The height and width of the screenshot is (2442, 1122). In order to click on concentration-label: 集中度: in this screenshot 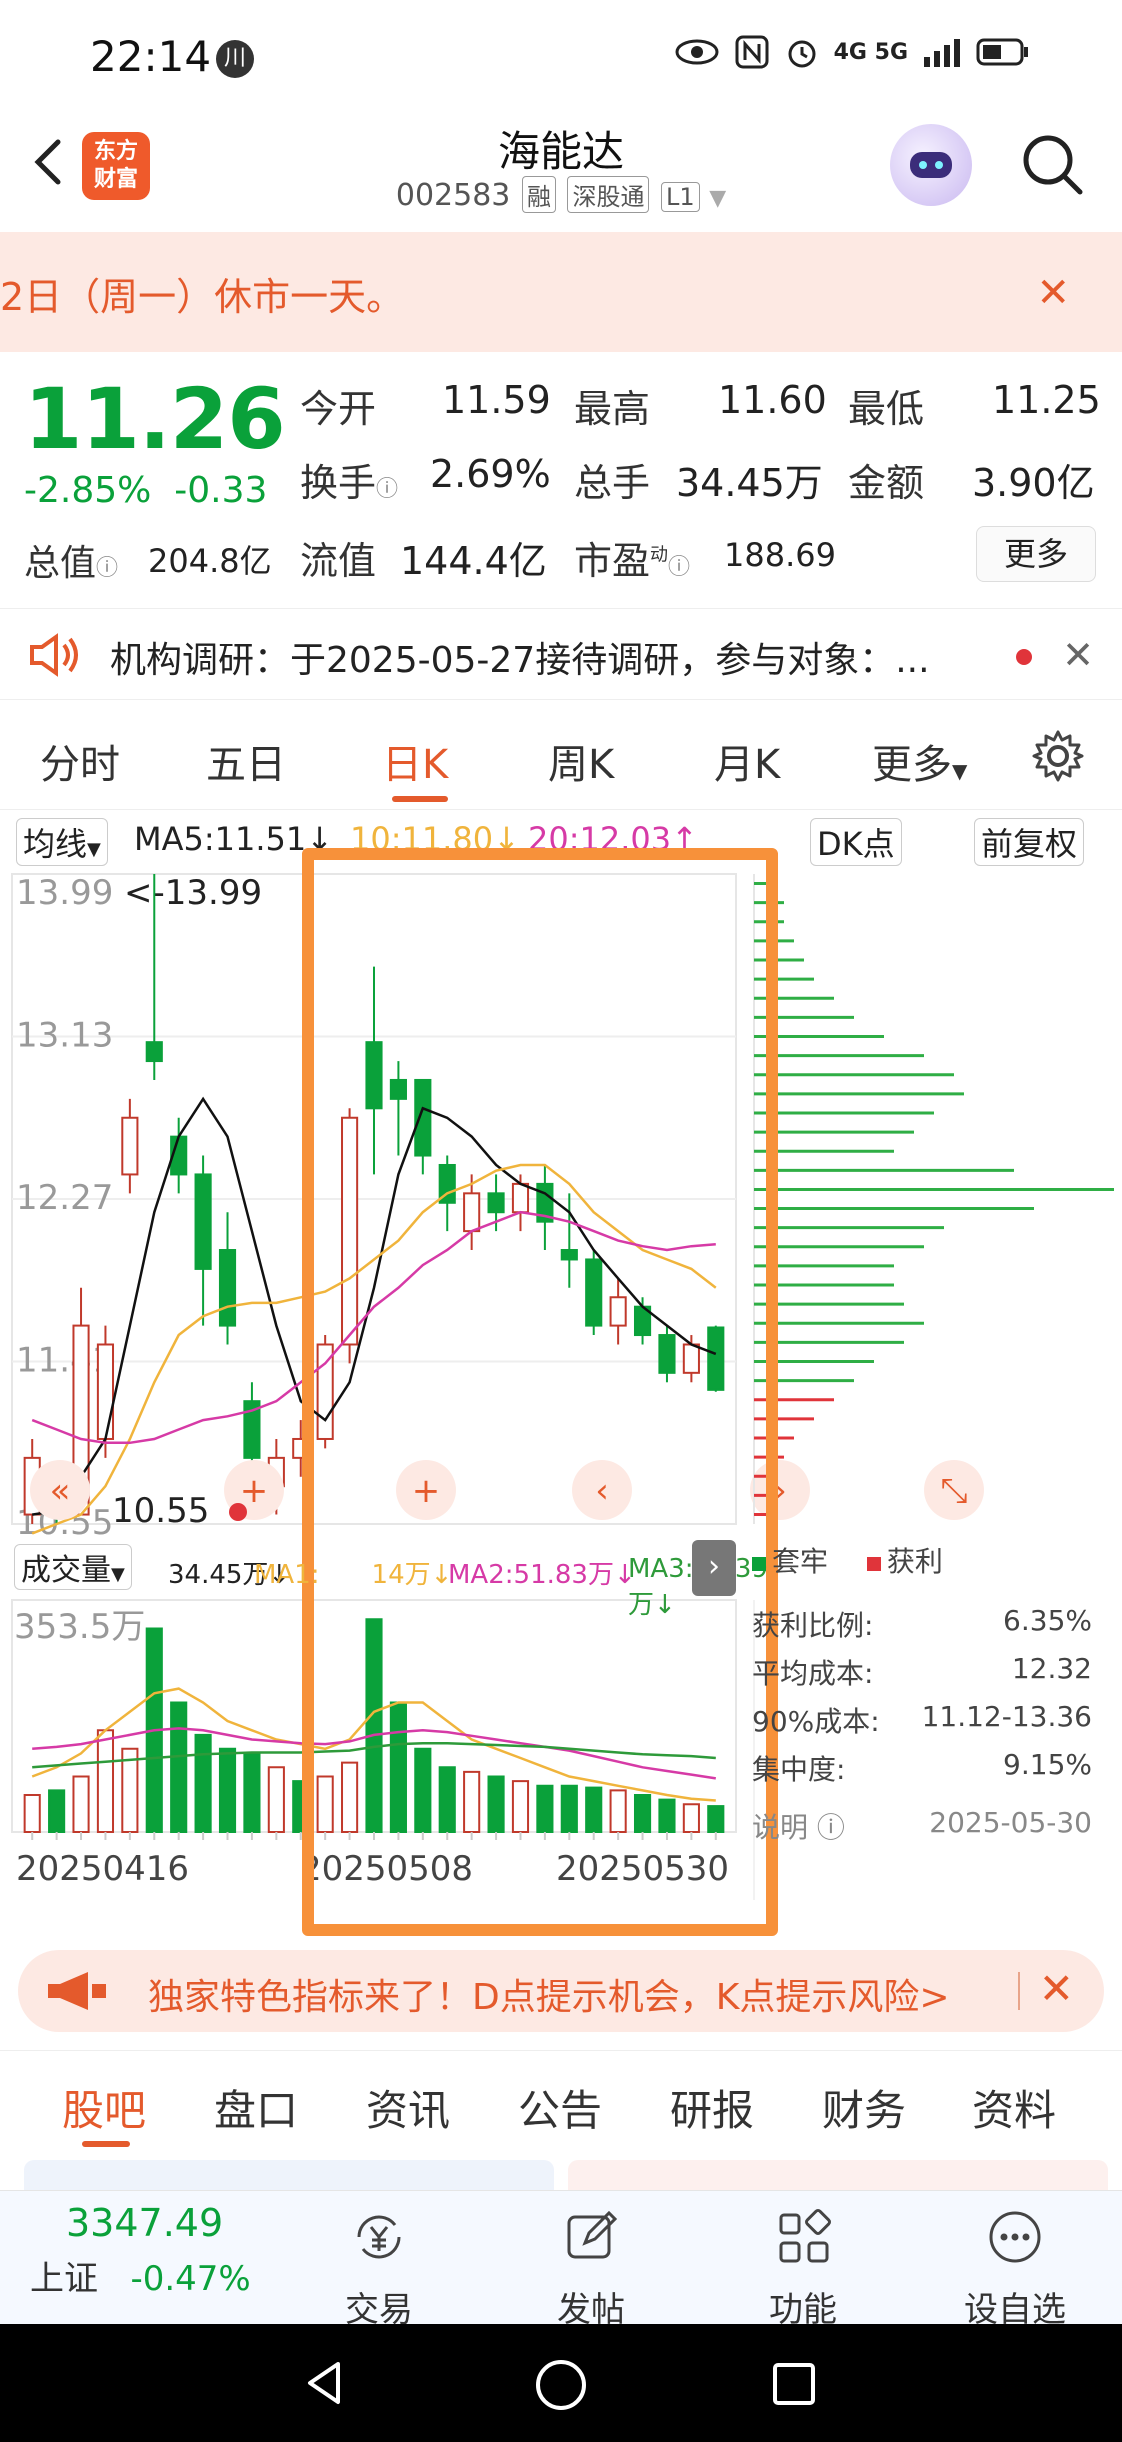, I will do `click(799, 1769)`.